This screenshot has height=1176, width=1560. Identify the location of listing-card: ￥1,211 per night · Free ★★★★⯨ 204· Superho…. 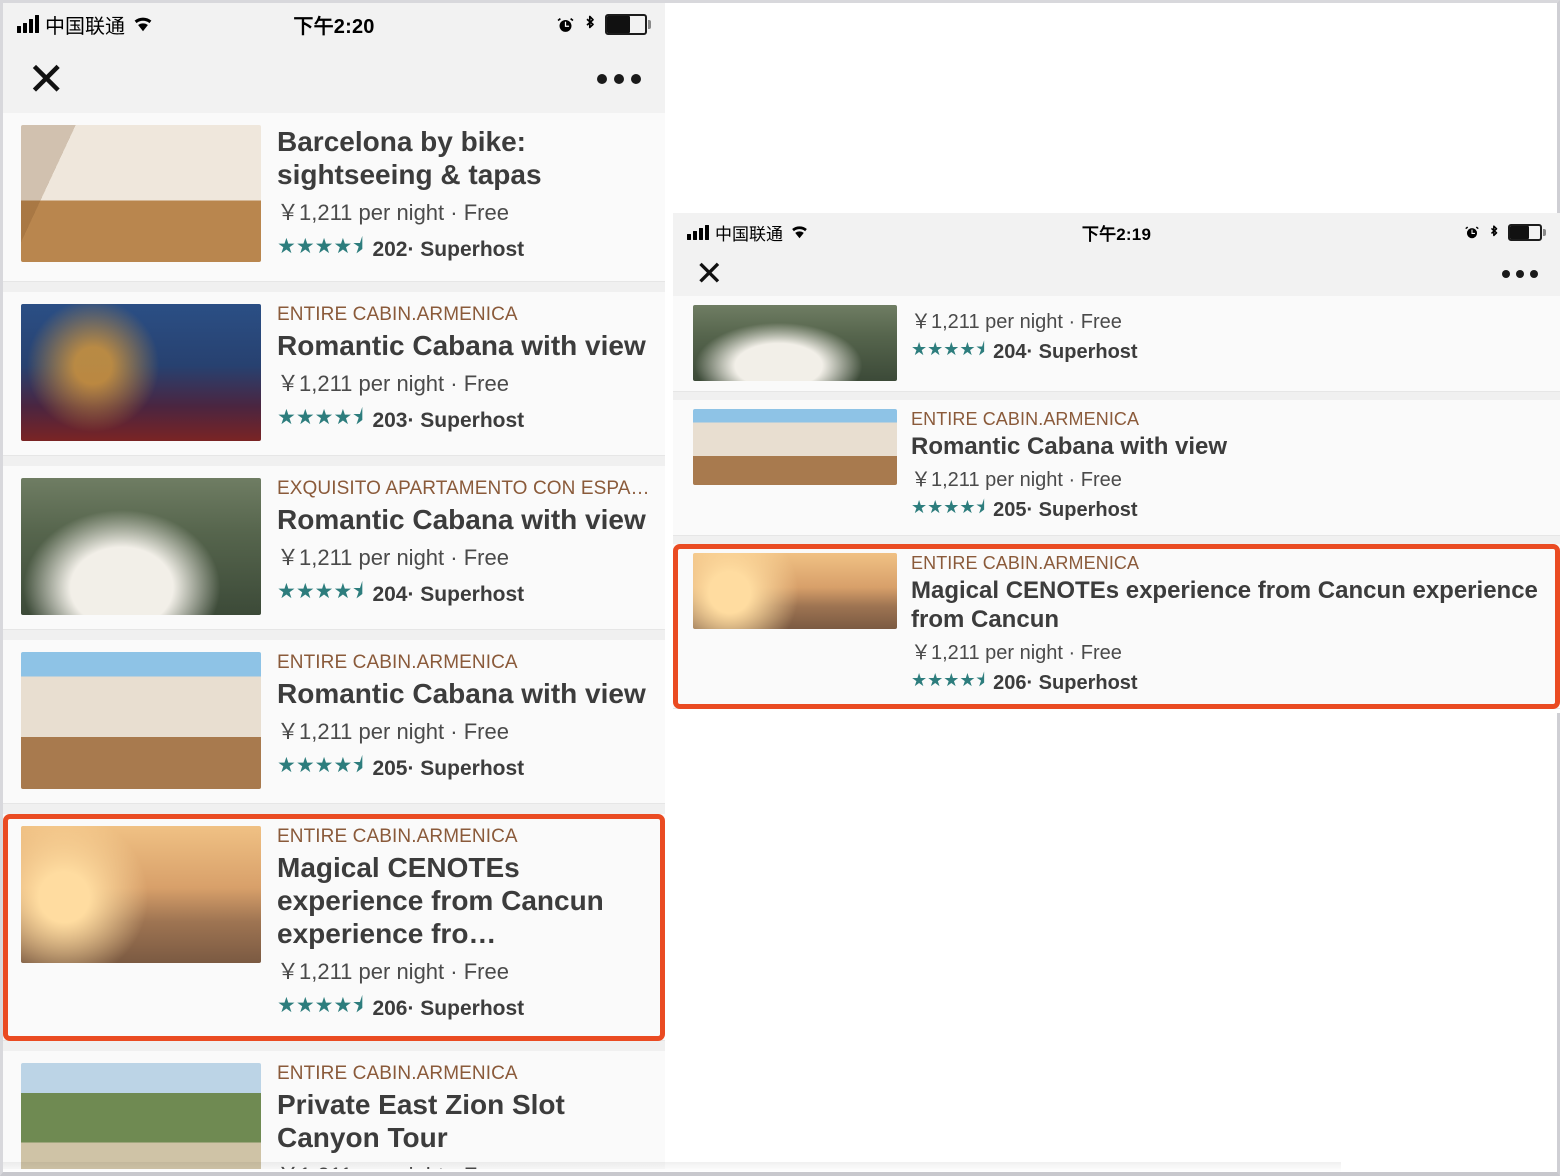
(1116, 344).